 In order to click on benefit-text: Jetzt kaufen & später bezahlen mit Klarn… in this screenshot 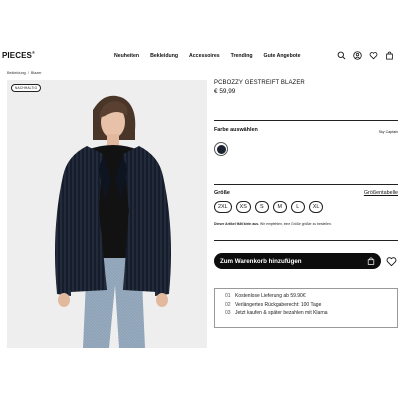, I will do `click(281, 313)`.